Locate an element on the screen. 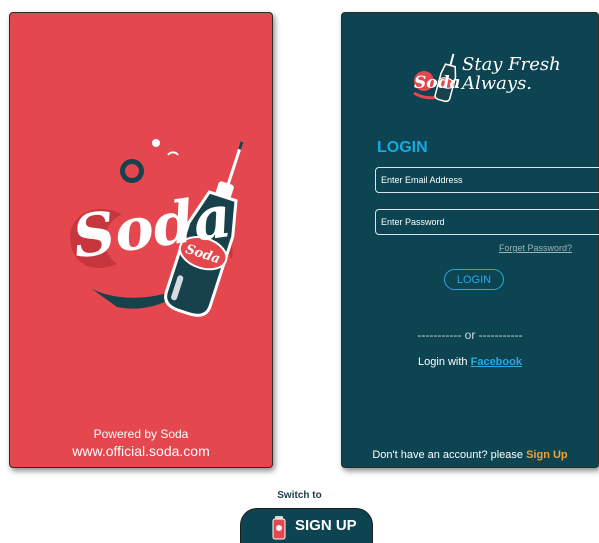 The width and height of the screenshot is (599, 543). password-field is located at coordinates (487, 222).